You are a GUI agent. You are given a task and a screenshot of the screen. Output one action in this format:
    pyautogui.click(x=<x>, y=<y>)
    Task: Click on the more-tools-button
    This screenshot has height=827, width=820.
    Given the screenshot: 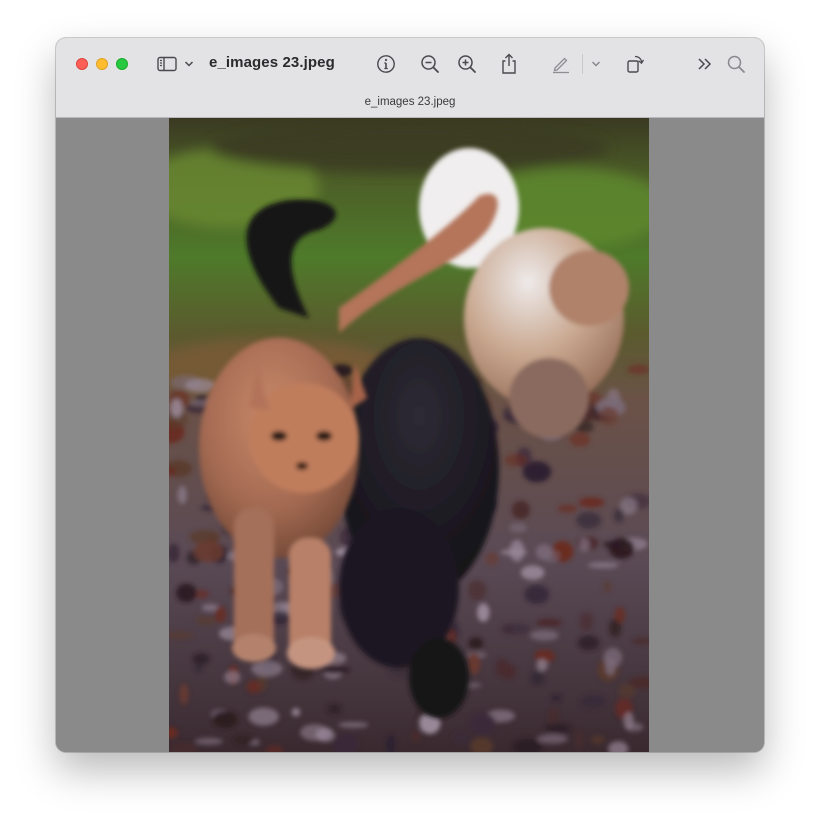 What is the action you would take?
    pyautogui.click(x=705, y=64)
    